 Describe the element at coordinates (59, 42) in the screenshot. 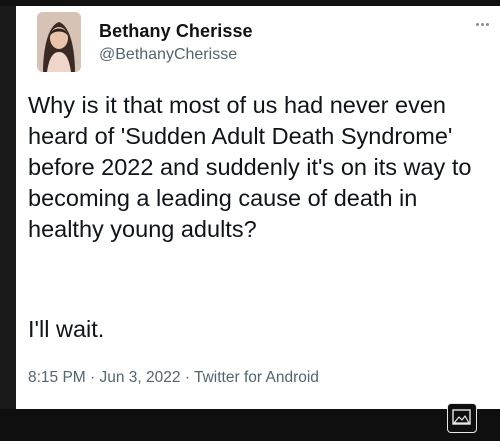

I see `avatar` at that location.